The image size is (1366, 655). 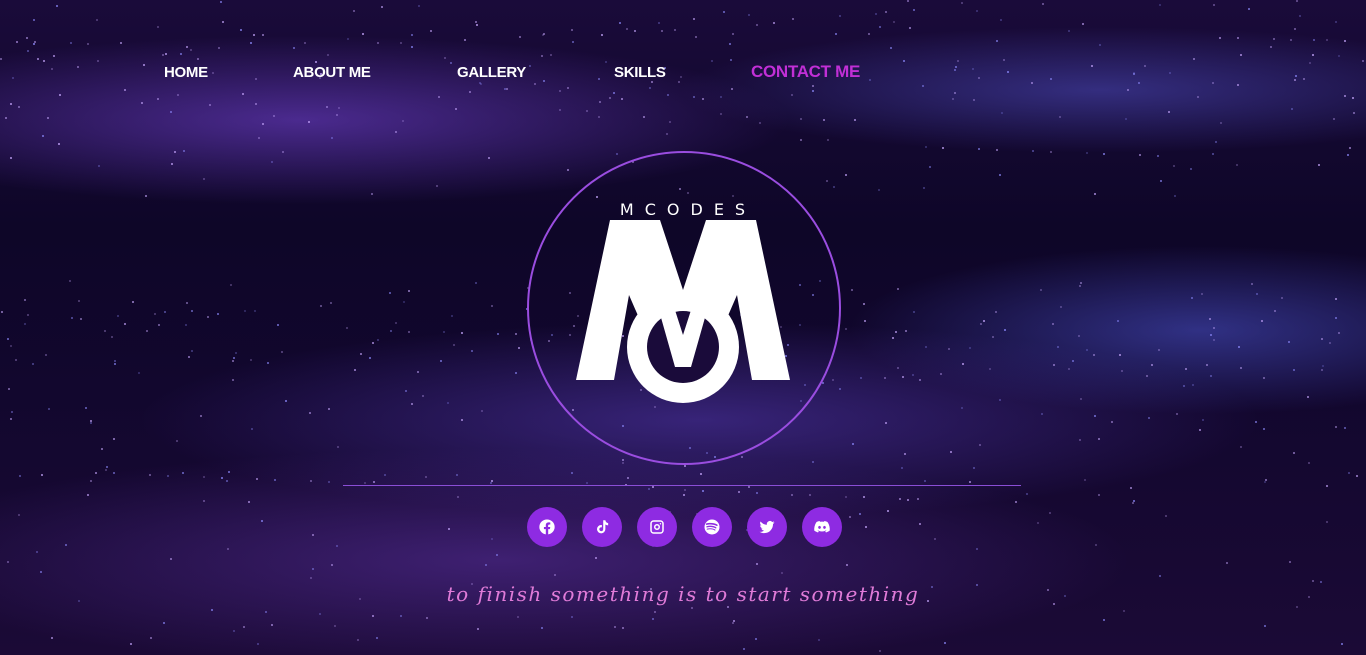 I want to click on discord-button, so click(x=822, y=527).